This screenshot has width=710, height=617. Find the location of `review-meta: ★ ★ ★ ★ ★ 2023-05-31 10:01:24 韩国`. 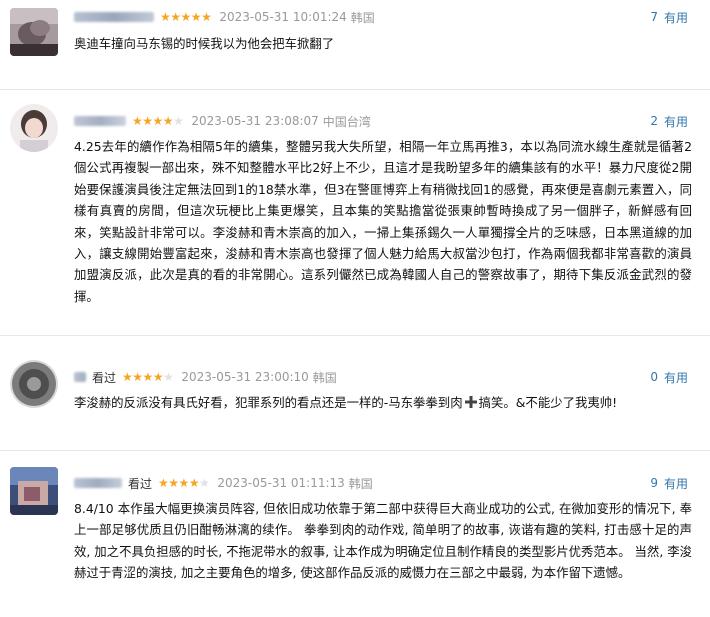

review-meta: ★ ★ ★ ★ ★ 2023-05-31 10:01:24 韩国 is located at coordinates (224, 17).